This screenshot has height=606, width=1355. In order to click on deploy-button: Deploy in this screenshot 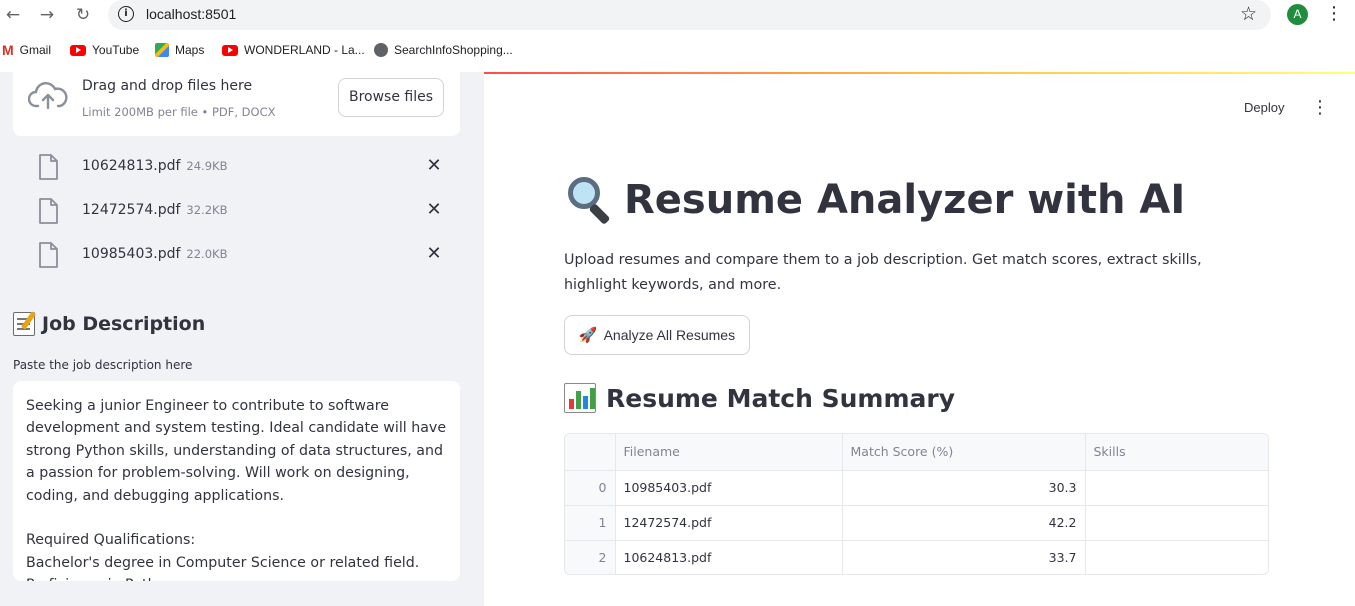, I will do `click(1264, 107)`.